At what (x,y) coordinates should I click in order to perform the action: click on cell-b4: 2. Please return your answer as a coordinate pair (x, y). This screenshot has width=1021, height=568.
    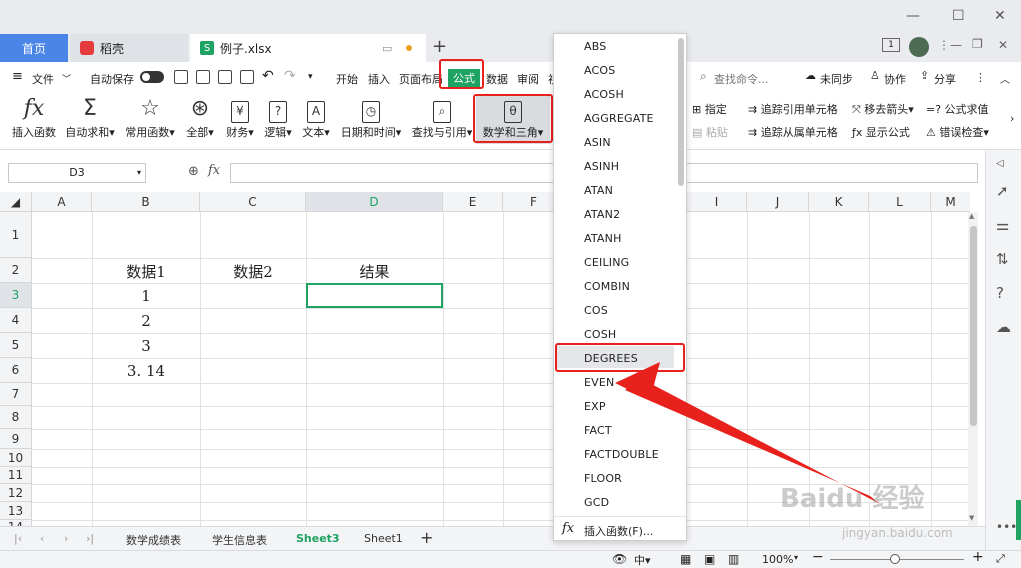
    Looking at the image, I should click on (146, 321).